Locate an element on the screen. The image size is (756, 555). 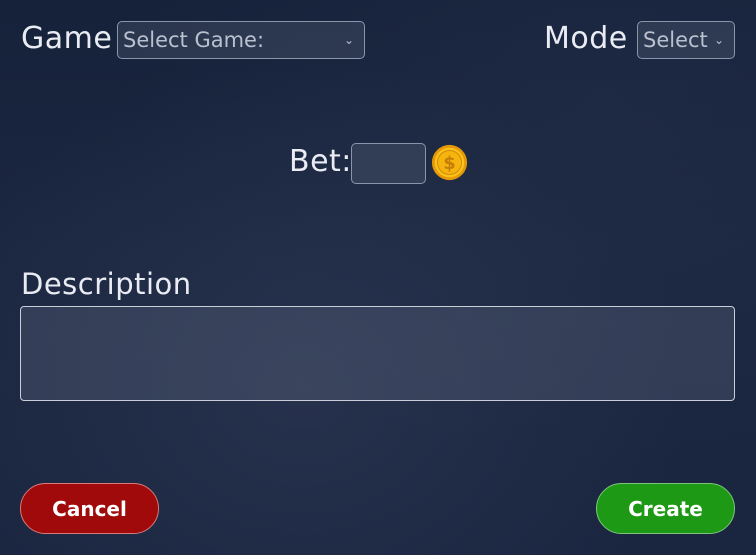
bet-label: Bet: is located at coordinates (320, 161).